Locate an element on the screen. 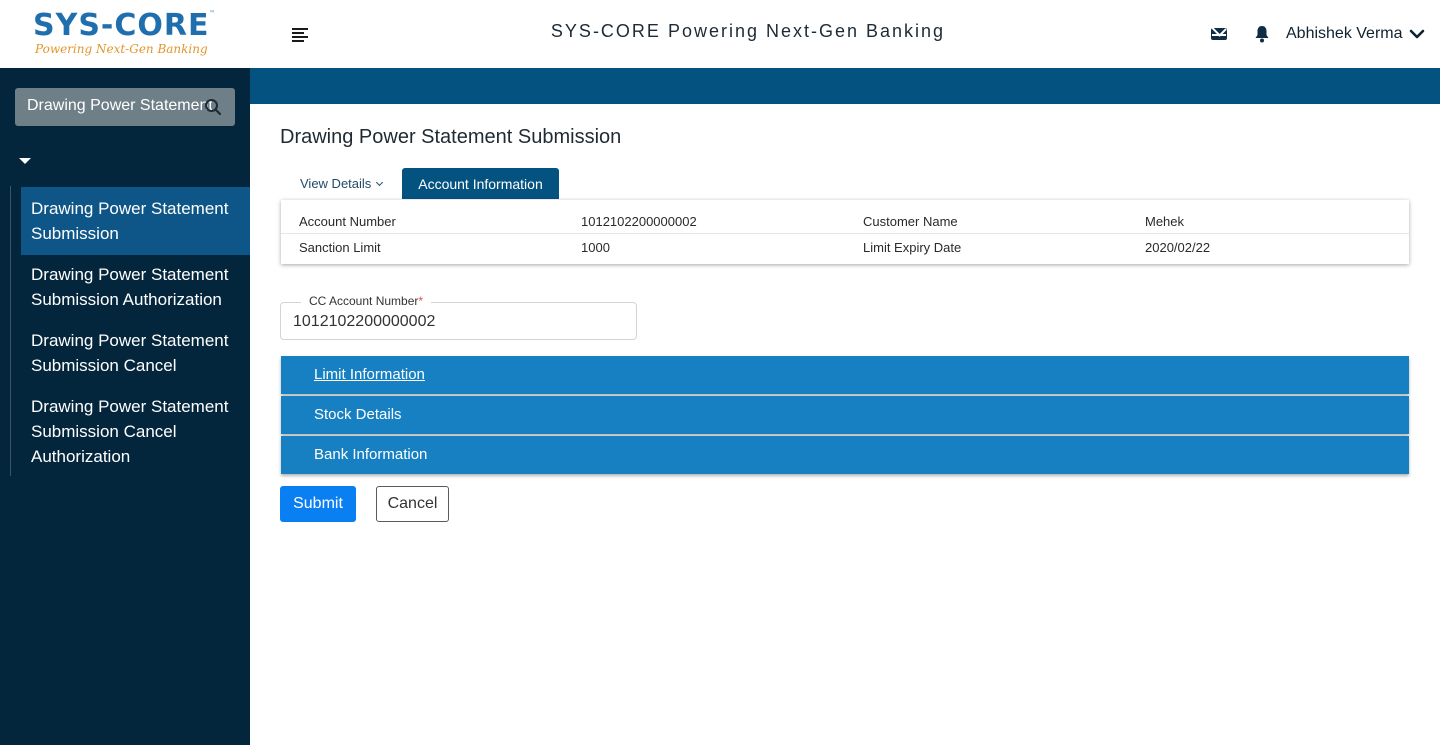  logo-trademark: ™ is located at coordinates (212, 13).